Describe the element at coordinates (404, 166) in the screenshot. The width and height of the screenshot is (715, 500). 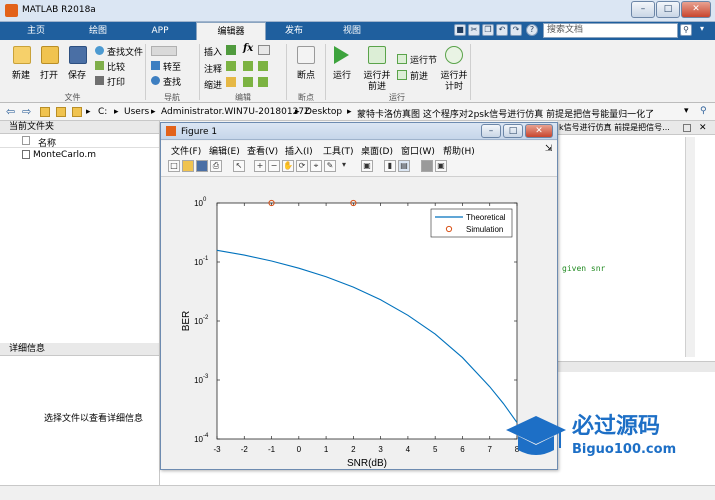
I see `legend-icon: ▤` at that location.